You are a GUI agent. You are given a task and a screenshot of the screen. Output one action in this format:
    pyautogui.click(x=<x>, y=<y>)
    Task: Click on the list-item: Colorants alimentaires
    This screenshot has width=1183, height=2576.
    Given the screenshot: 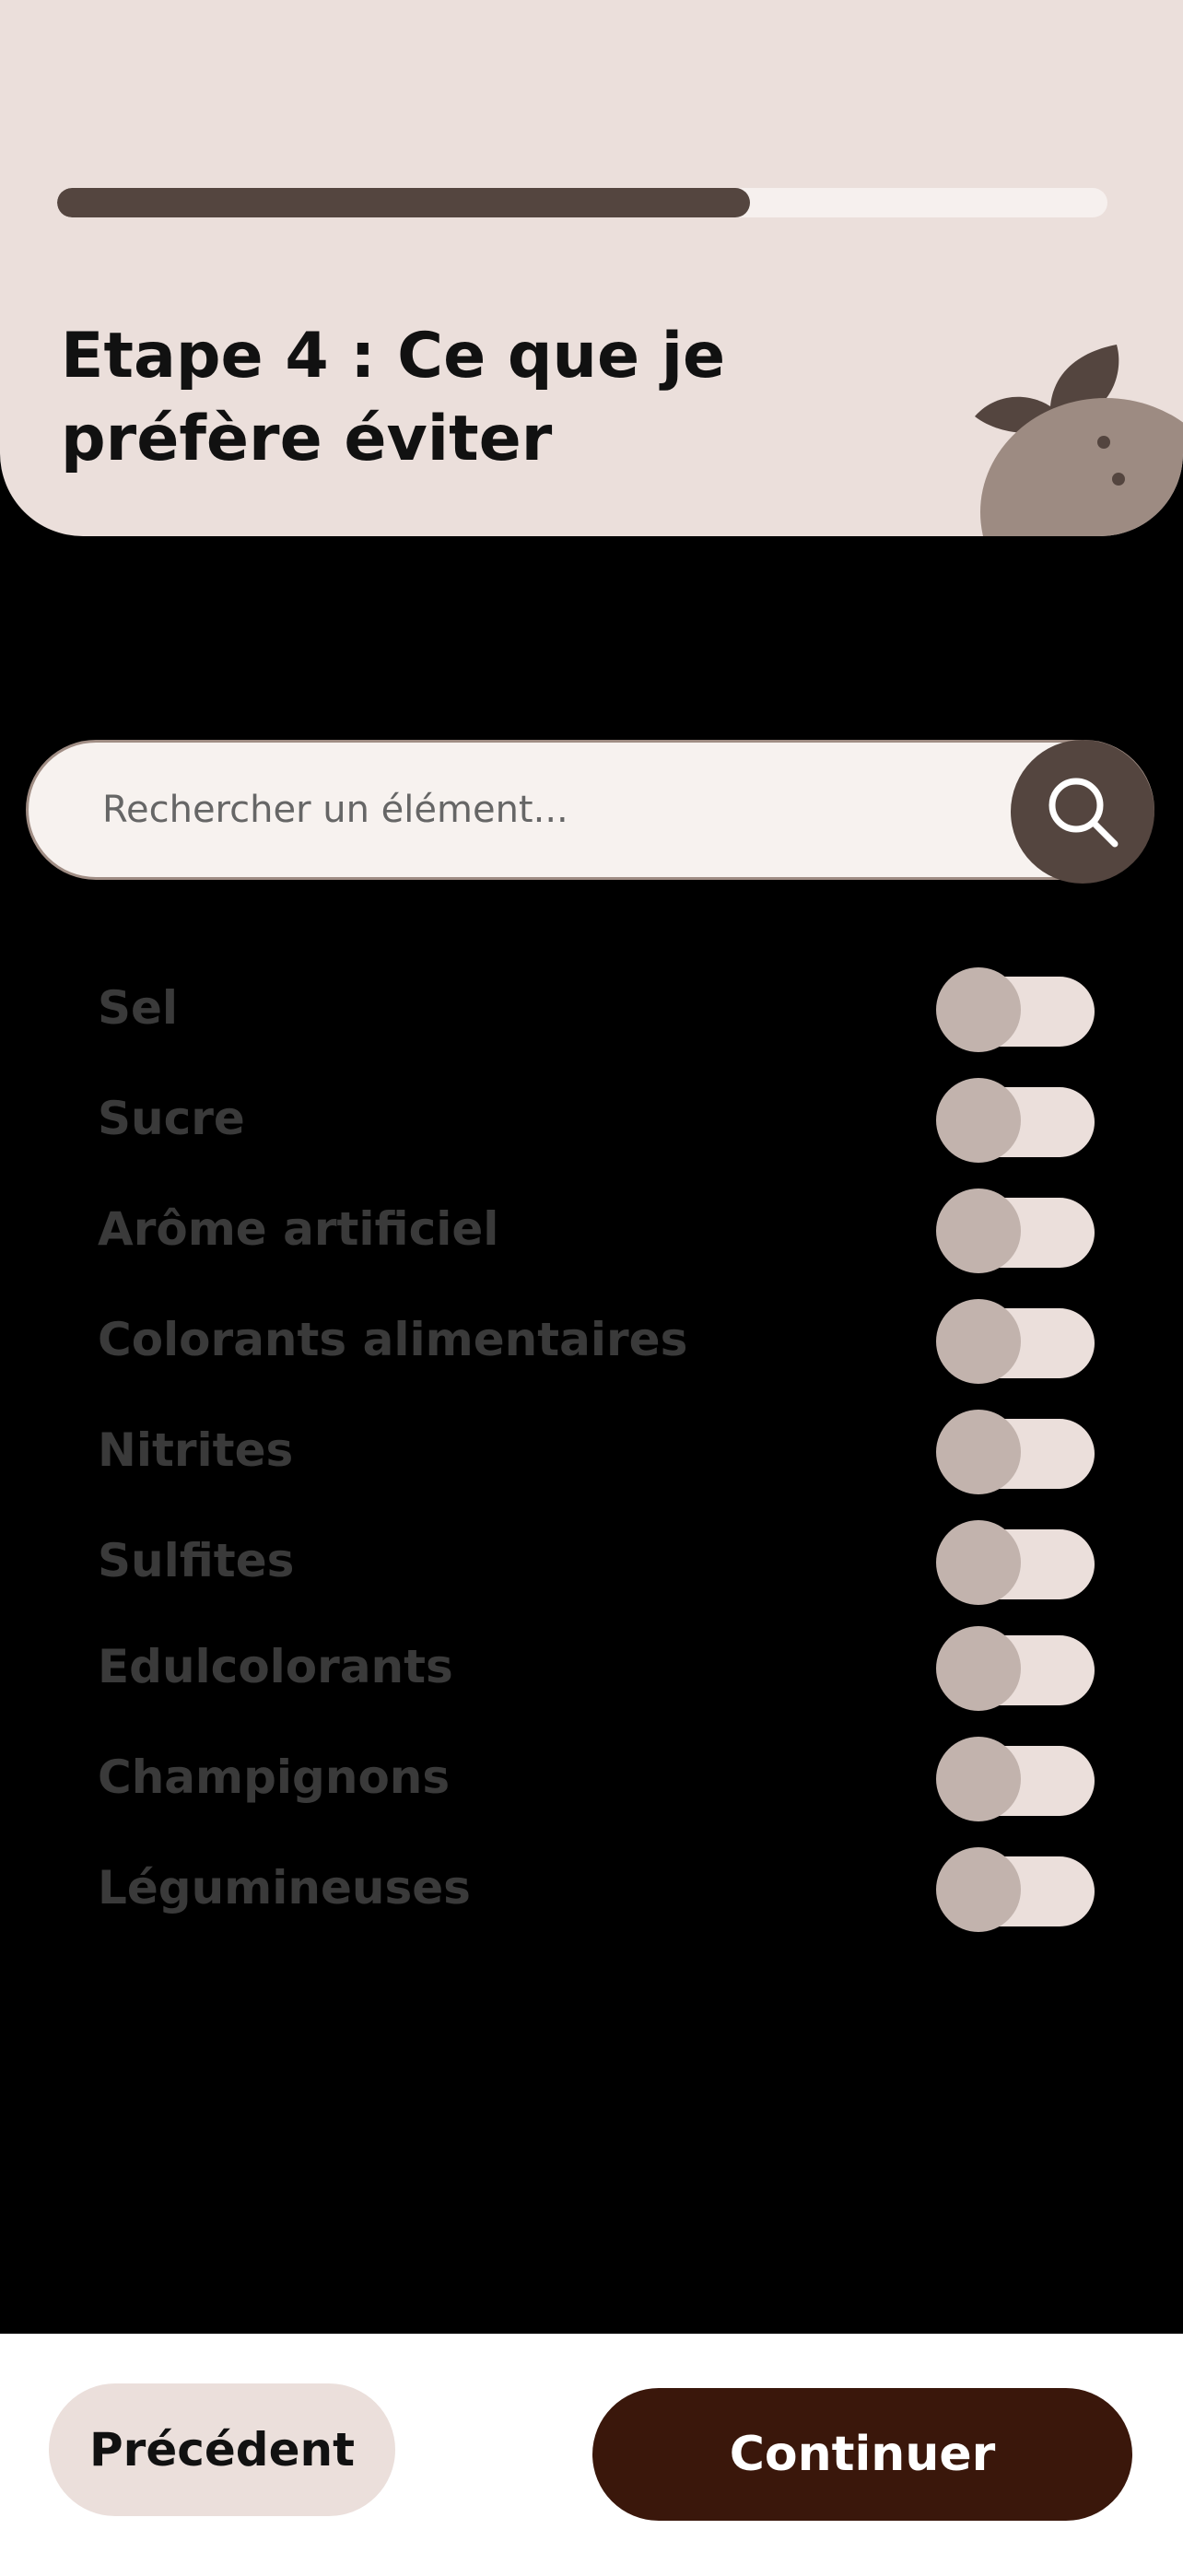 What is the action you would take?
    pyautogui.click(x=591, y=1340)
    